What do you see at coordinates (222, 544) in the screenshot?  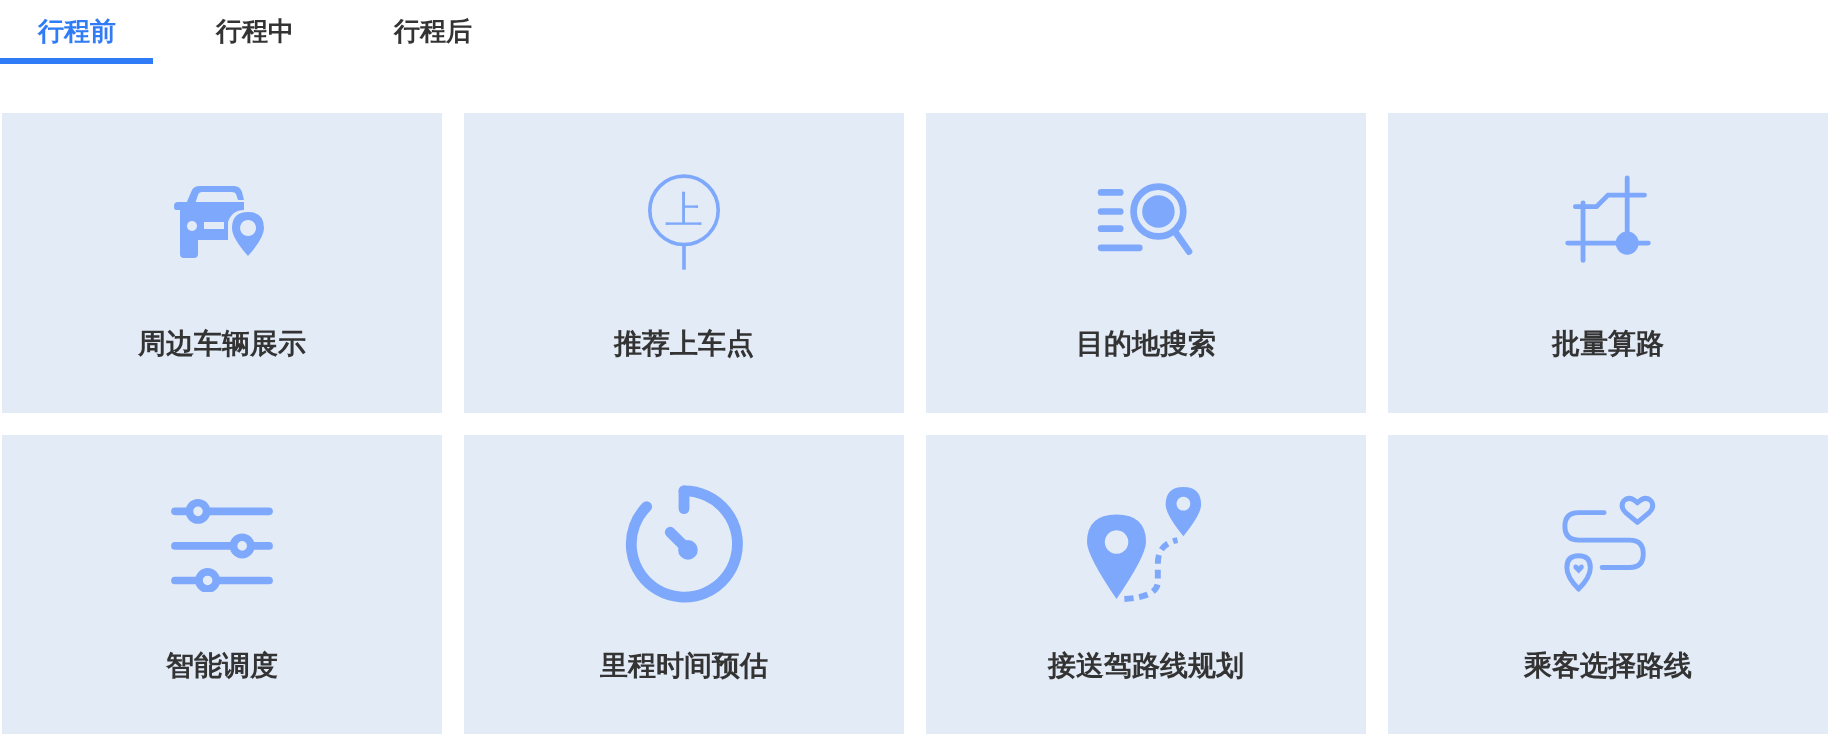 I see `sliders-icon` at bounding box center [222, 544].